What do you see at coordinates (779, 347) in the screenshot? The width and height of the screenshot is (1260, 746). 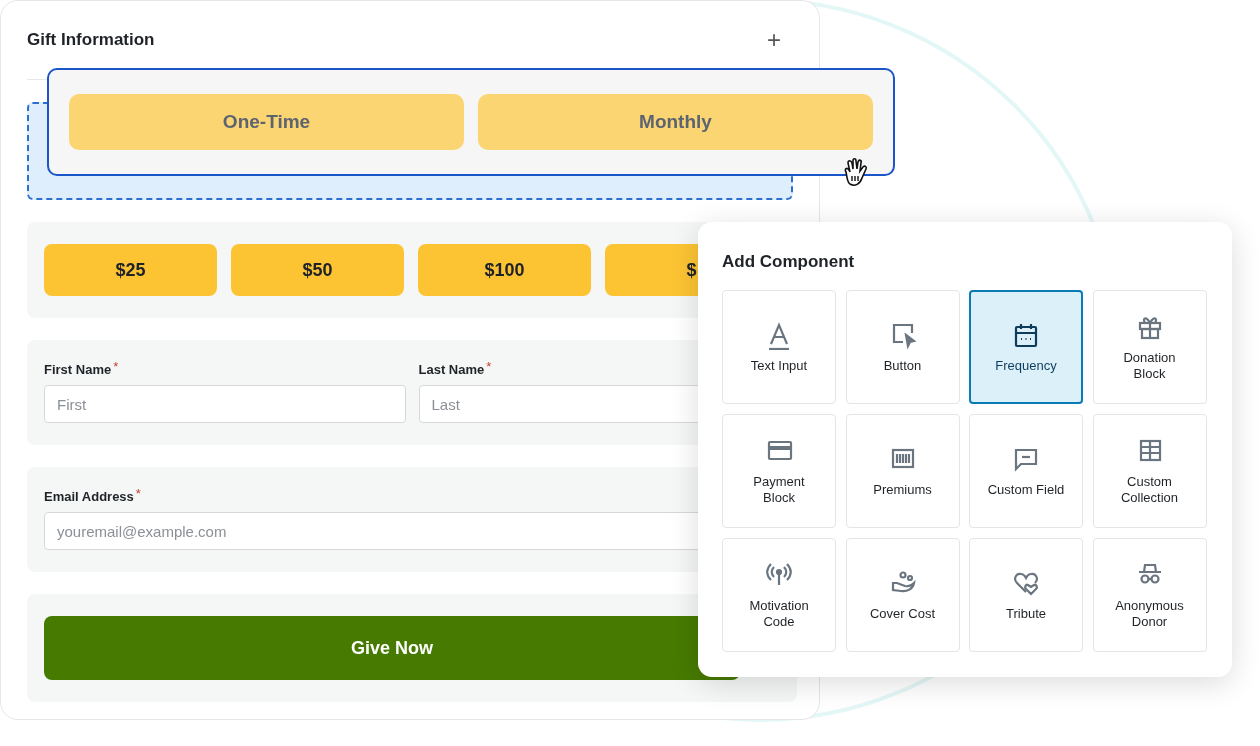 I see `component-tile: Text Input` at bounding box center [779, 347].